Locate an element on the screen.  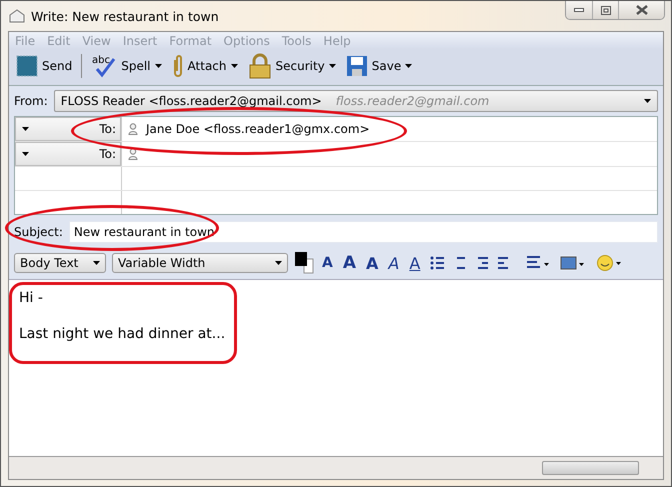
window-title: Write: New restaurant in town is located at coordinates (125, 16).